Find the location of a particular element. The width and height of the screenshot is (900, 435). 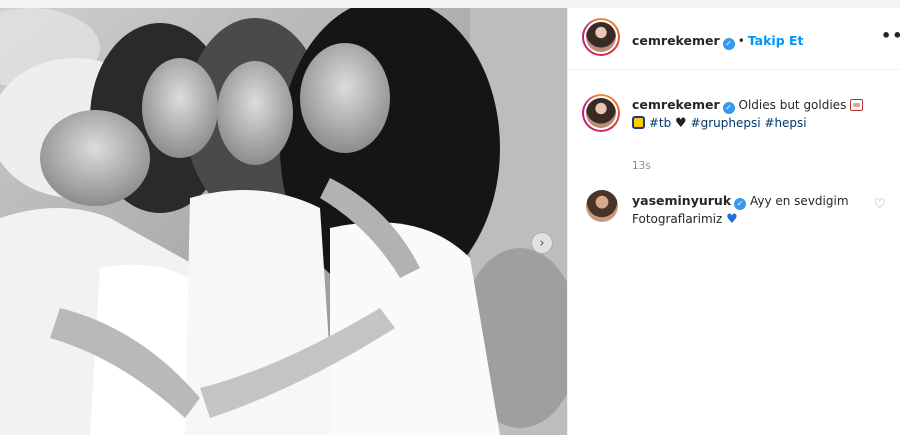

blue-heart-emoji-icon: ♥ is located at coordinates (732, 219).